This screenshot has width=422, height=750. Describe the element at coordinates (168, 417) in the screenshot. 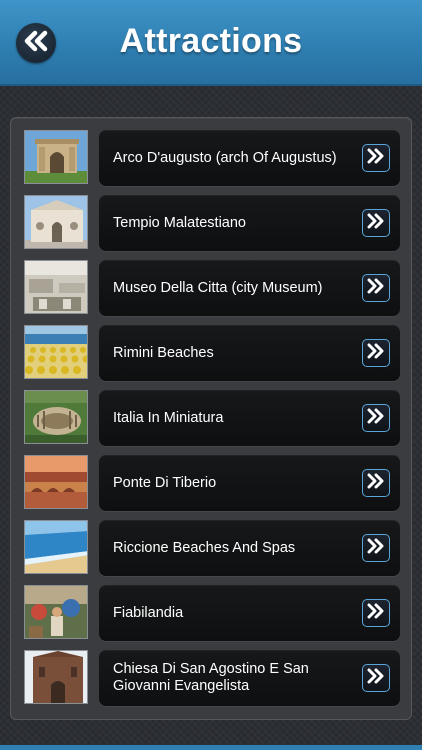

I see `list-item-label: Italia In Miniatura` at that location.